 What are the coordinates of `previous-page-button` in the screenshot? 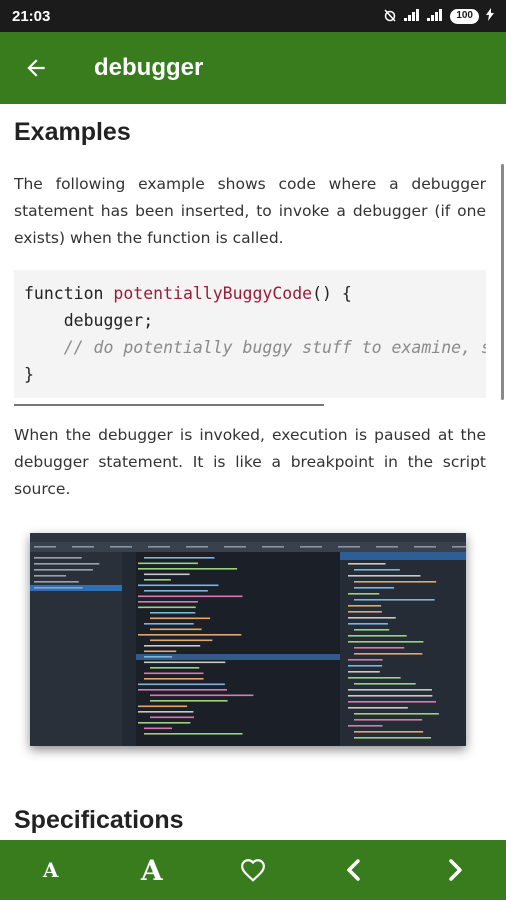 It's located at (354, 870).